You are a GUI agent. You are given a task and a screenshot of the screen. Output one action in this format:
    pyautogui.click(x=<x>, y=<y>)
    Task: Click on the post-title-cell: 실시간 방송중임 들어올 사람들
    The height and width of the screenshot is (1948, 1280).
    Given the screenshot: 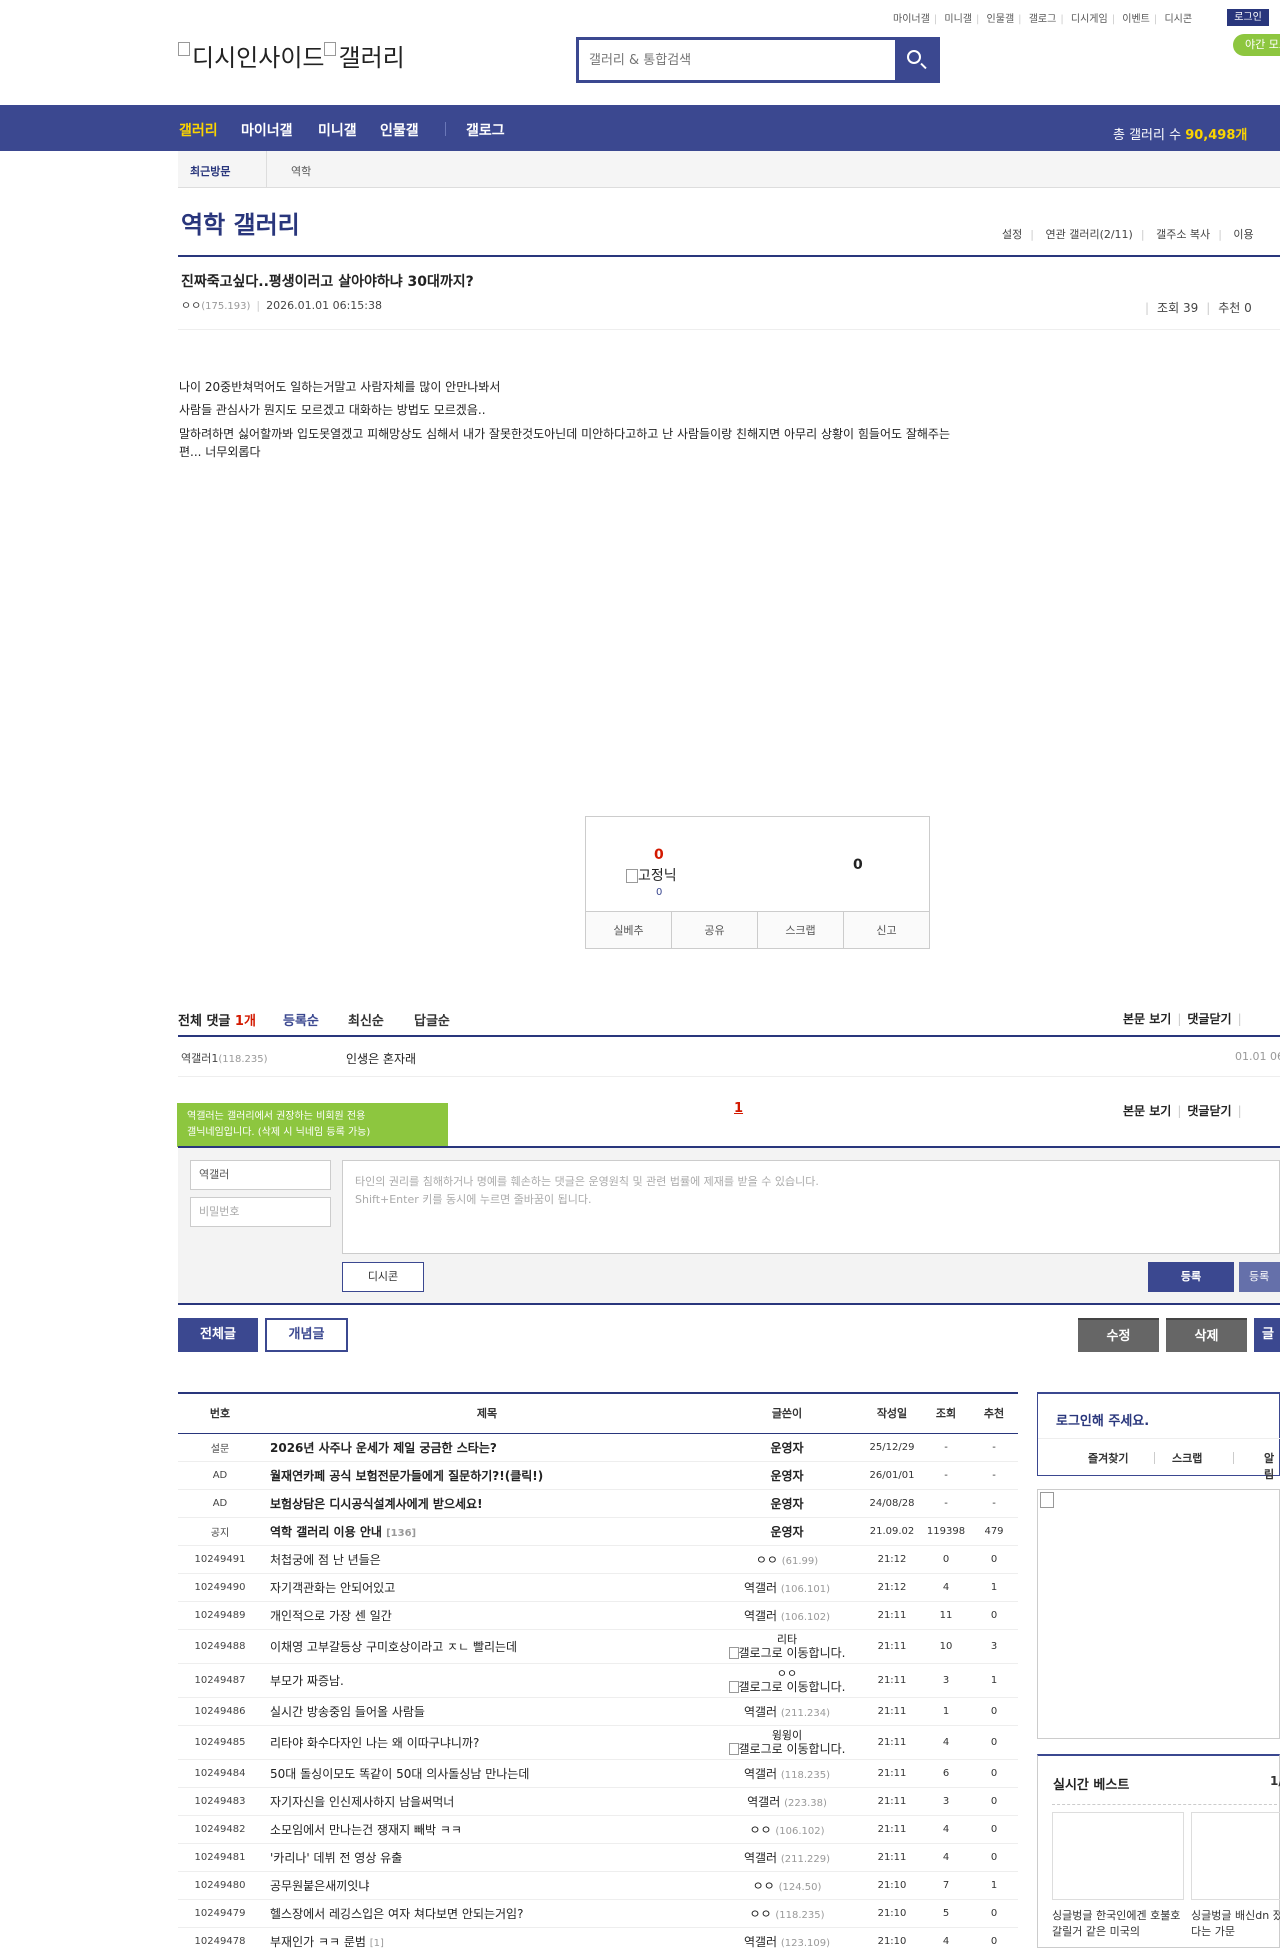 What is the action you would take?
    pyautogui.click(x=487, y=1711)
    